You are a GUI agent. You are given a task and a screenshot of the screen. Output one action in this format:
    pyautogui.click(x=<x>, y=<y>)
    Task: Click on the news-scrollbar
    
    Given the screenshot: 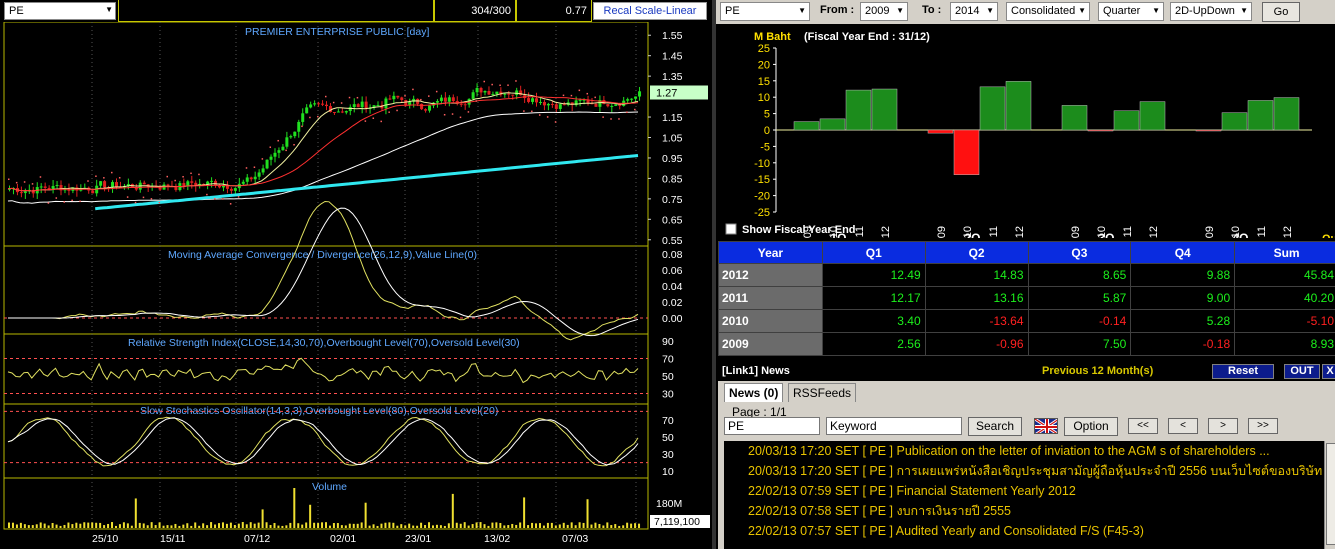 What is the action you would take?
    pyautogui.click(x=1329, y=495)
    